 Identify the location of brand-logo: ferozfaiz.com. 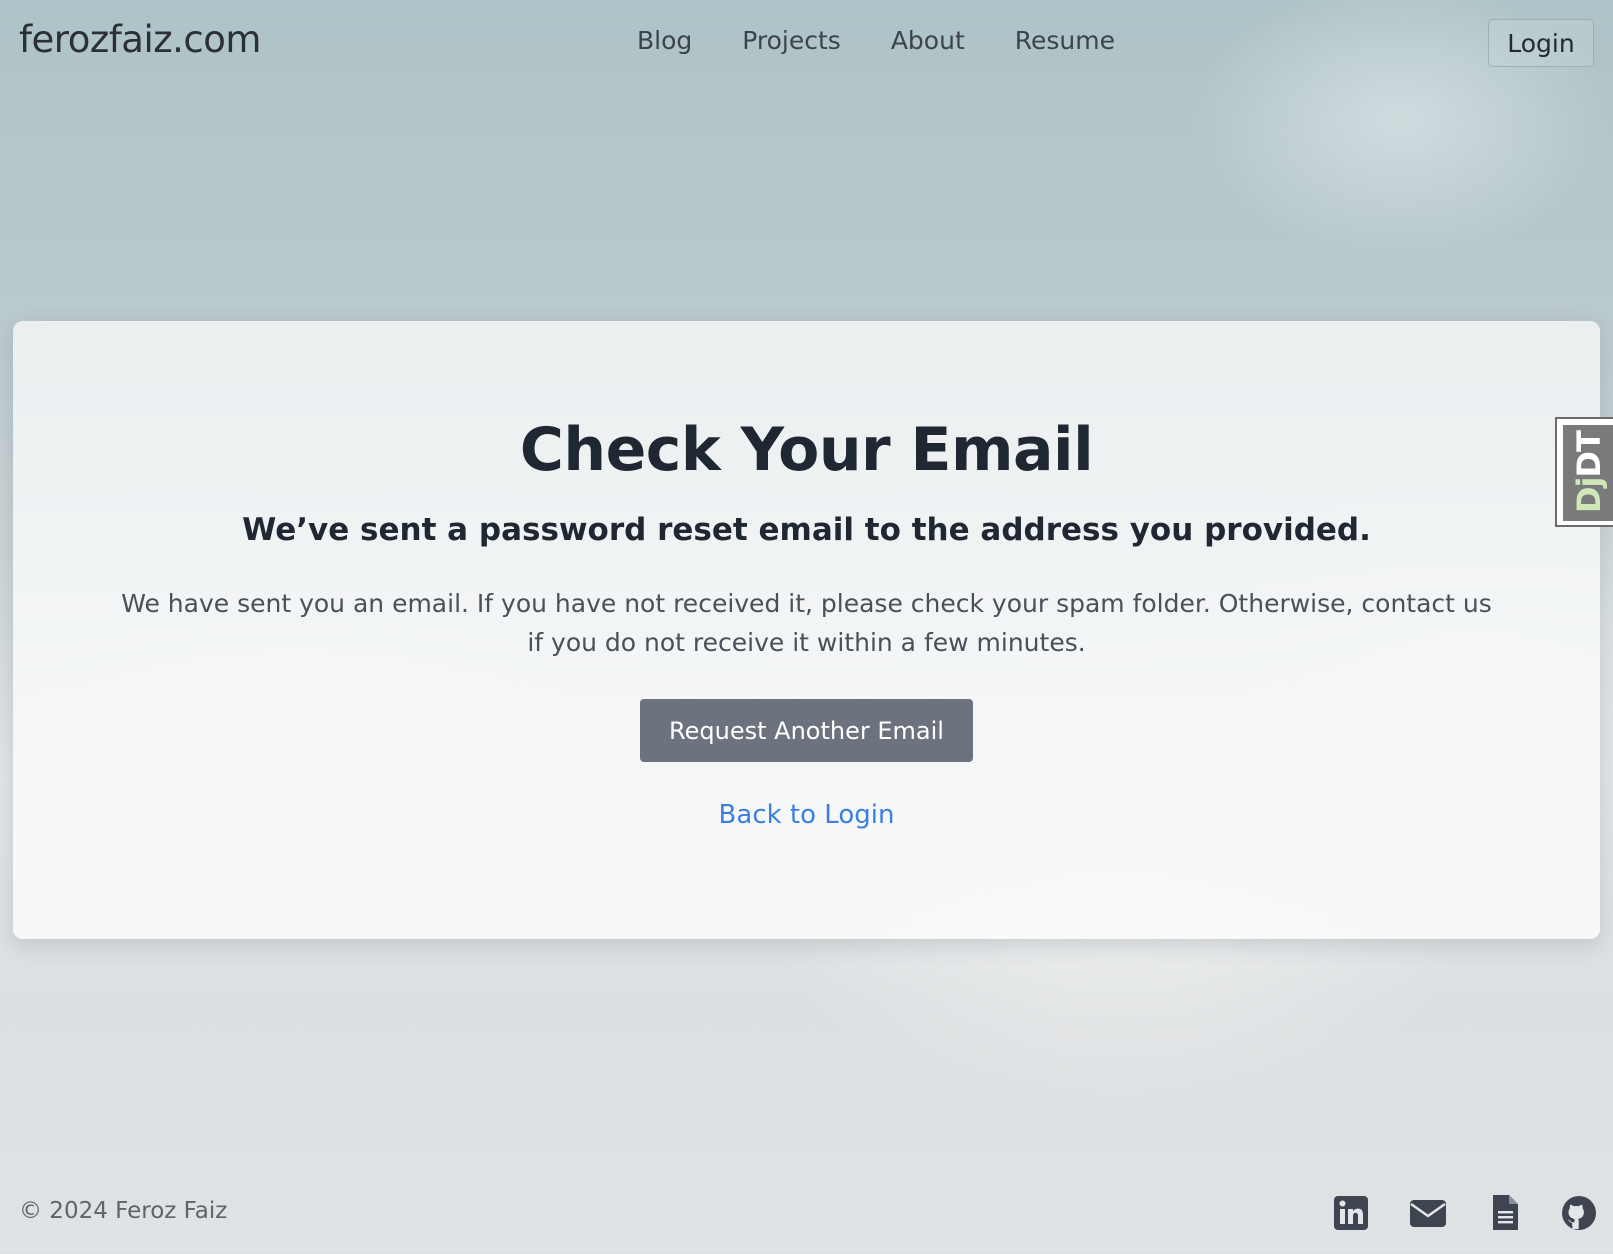
(140, 39).